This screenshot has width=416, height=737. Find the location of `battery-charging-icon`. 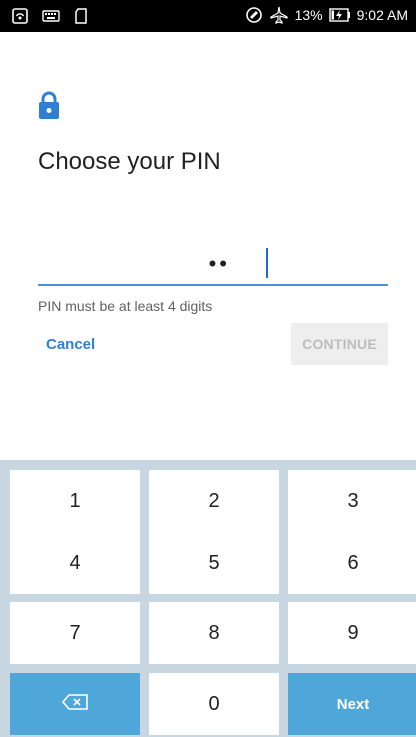

battery-charging-icon is located at coordinates (339, 15).